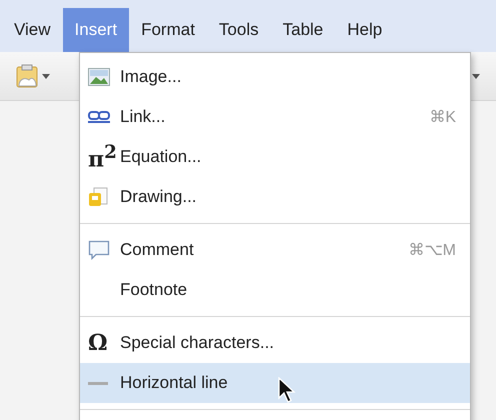  What do you see at coordinates (303, 30) in the screenshot?
I see `menu-tab: Table` at bounding box center [303, 30].